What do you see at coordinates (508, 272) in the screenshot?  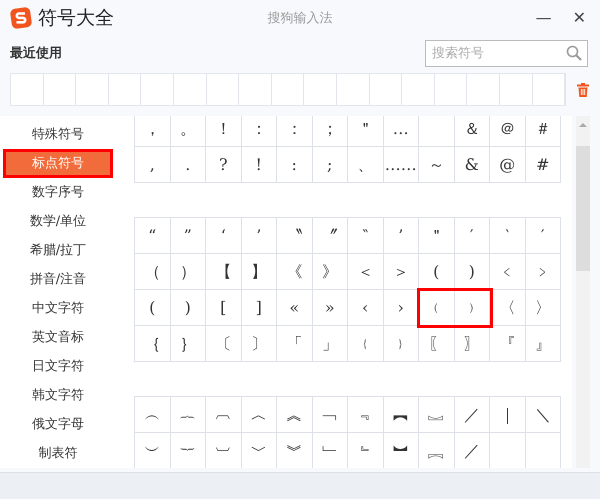 I see `symbol-cell: ﹤` at bounding box center [508, 272].